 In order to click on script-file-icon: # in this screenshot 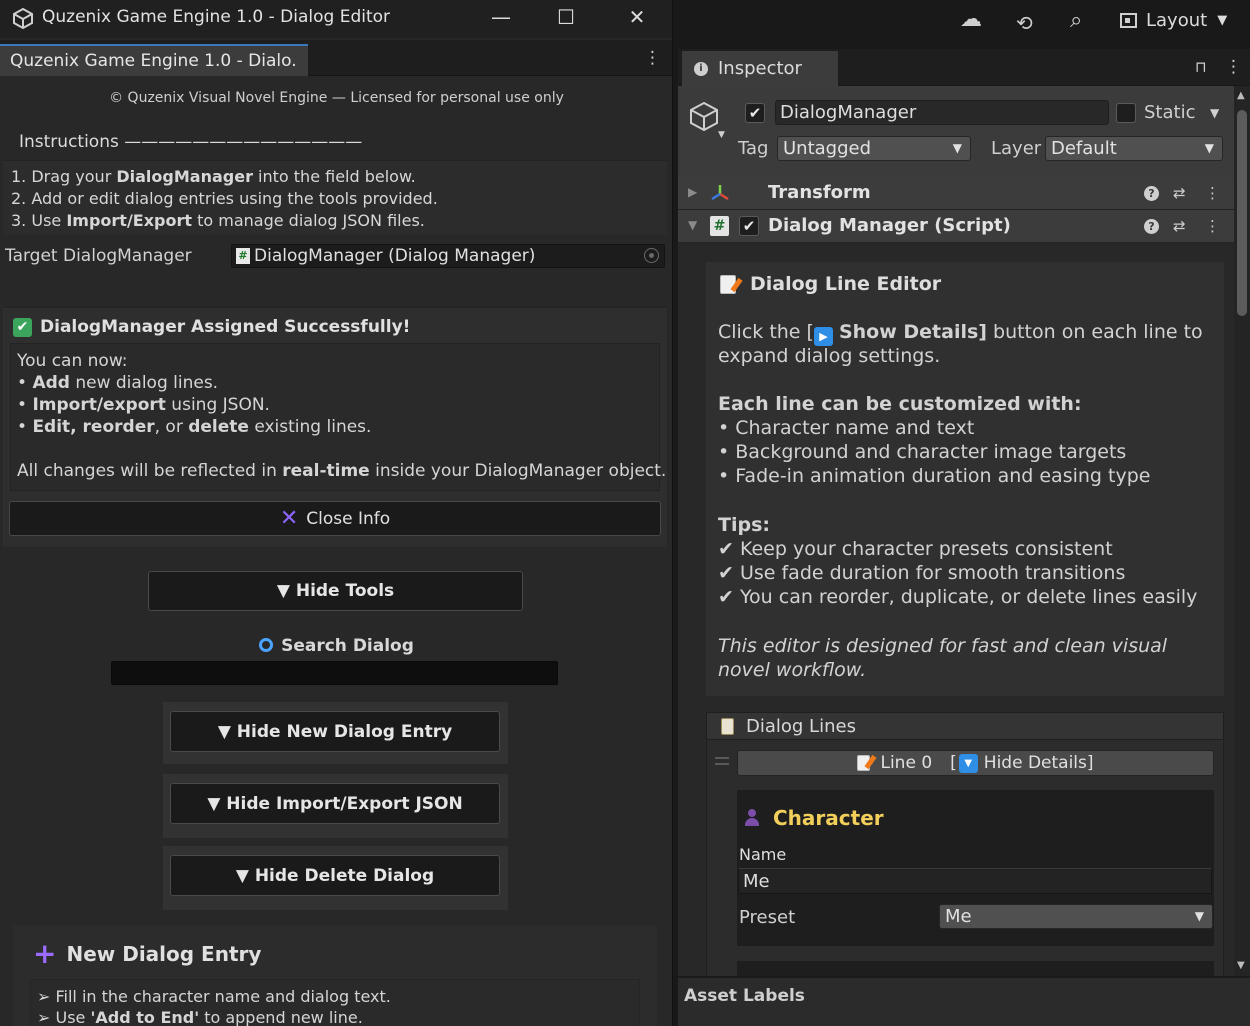, I will do `click(243, 256)`.